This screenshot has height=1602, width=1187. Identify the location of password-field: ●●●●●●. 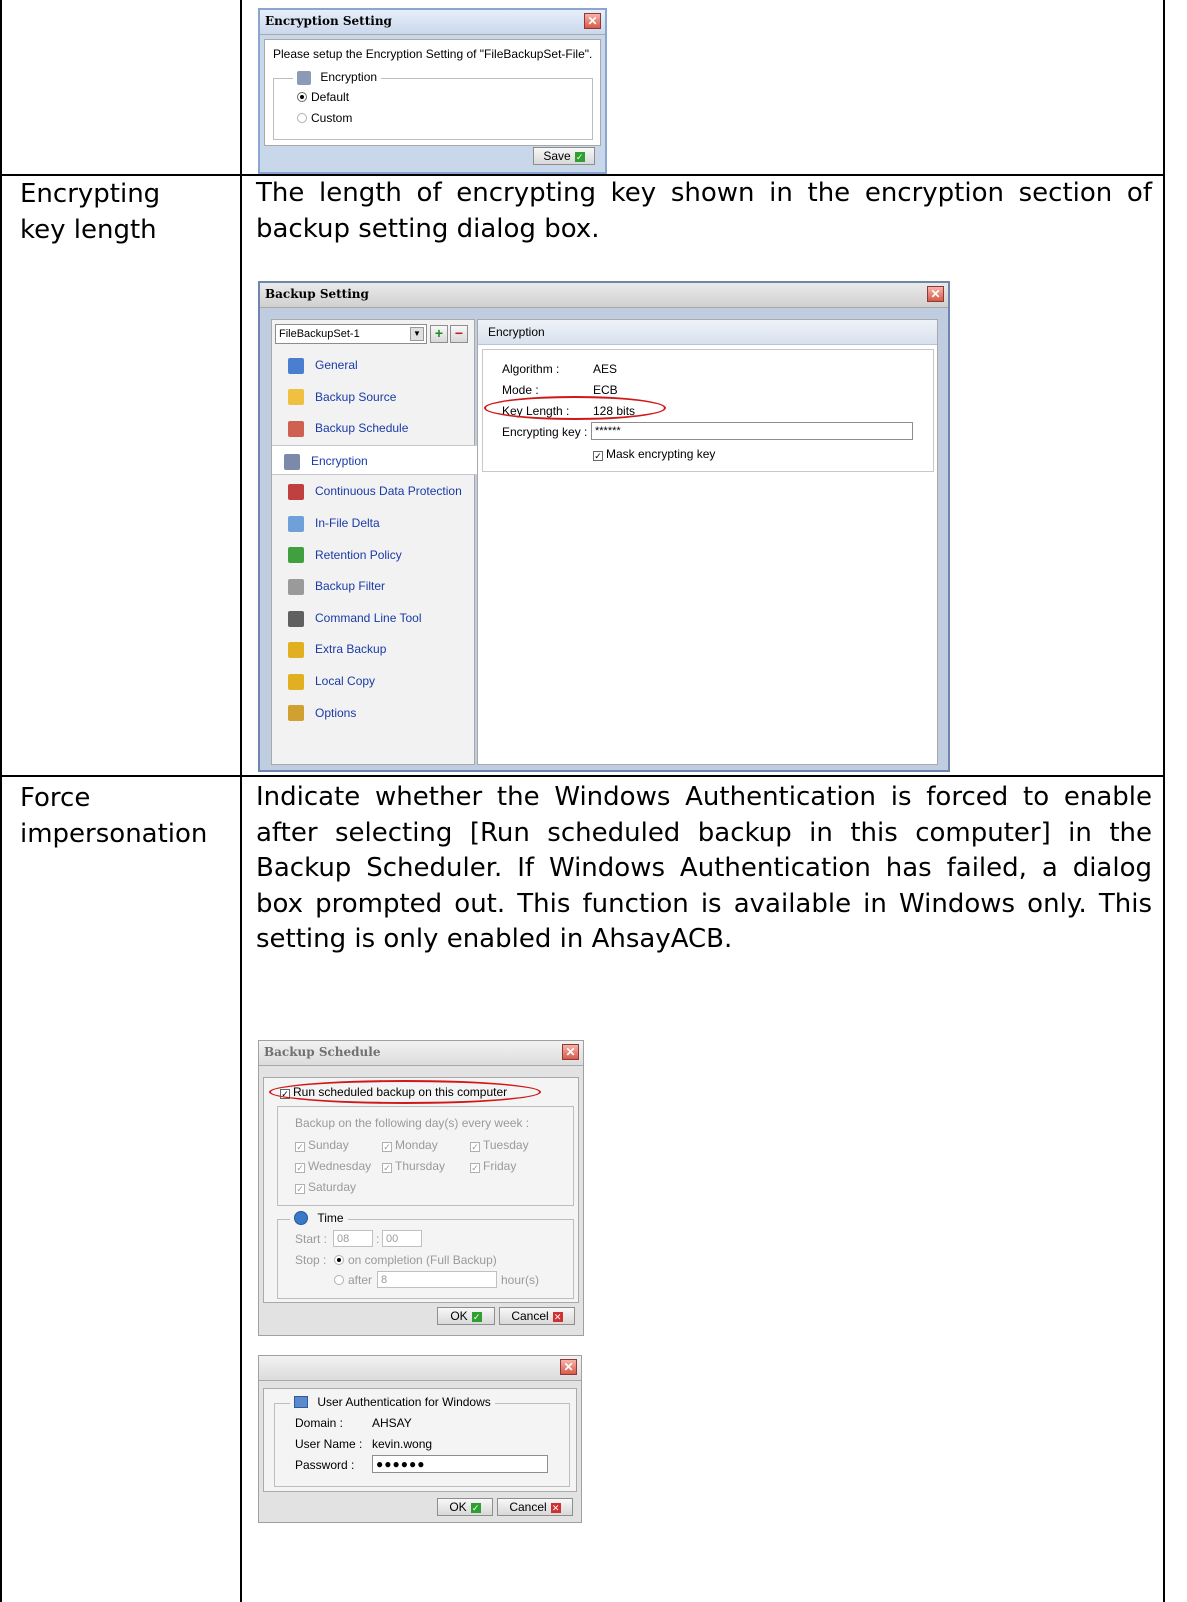
(460, 1464).